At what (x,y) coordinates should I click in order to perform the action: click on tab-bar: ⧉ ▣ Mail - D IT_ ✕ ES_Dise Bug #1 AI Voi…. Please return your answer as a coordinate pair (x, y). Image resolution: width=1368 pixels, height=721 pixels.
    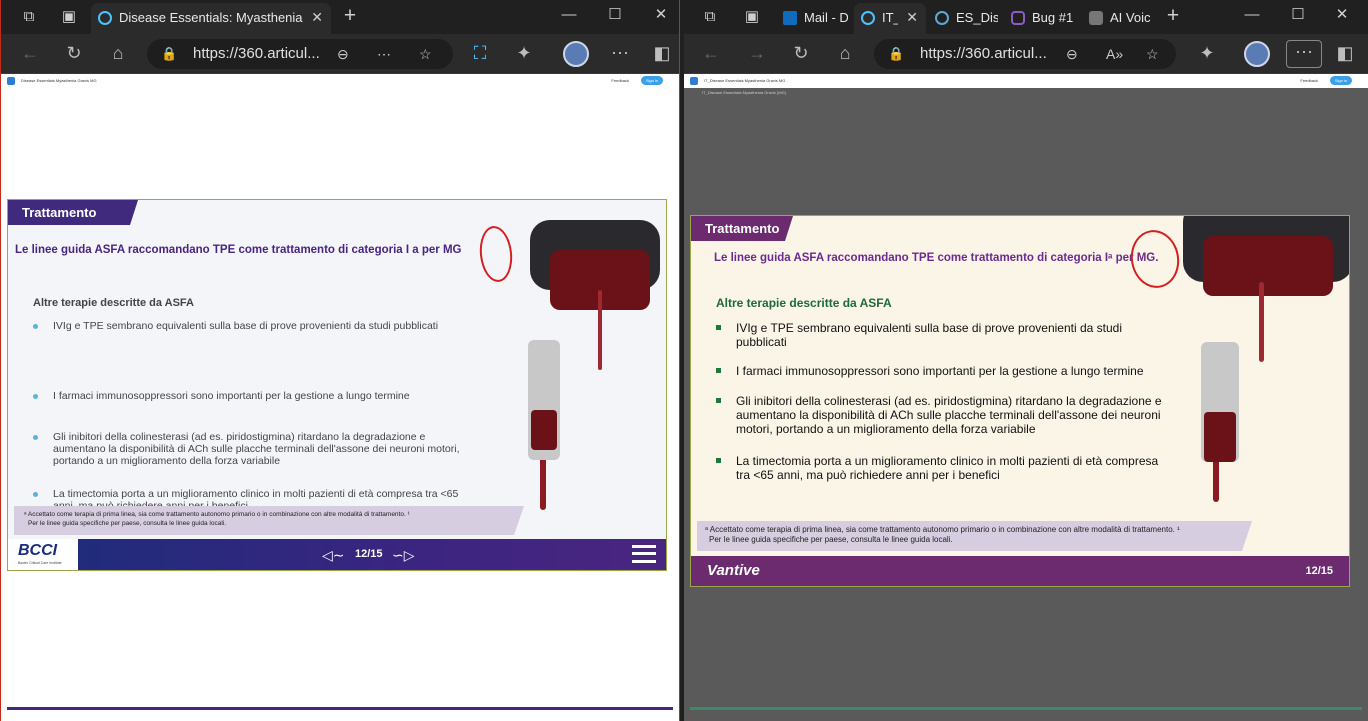
    Looking at the image, I should click on (1026, 17).